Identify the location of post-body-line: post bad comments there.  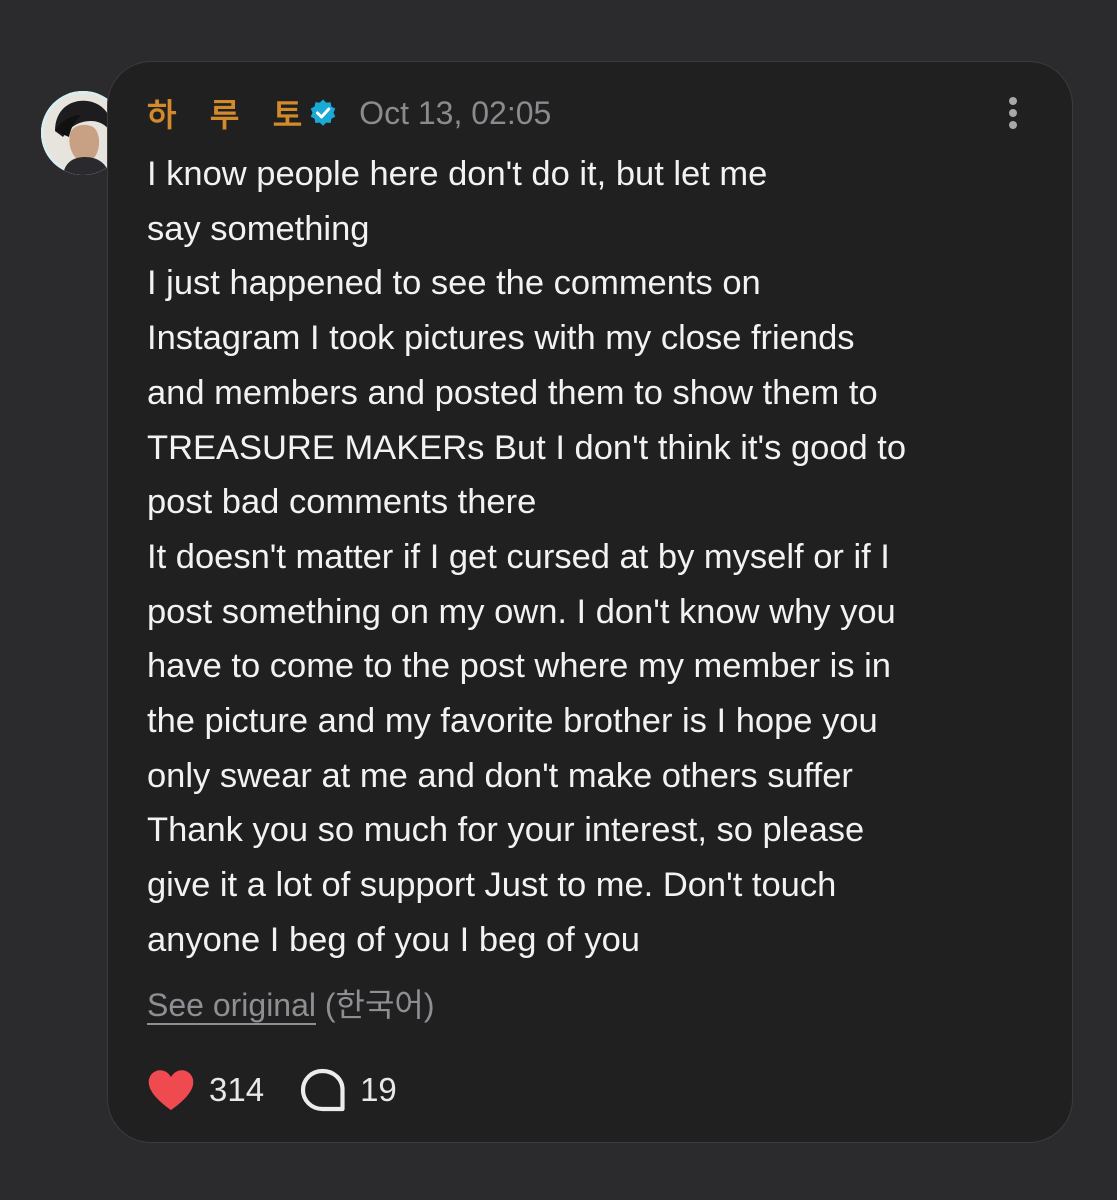
(342, 502).